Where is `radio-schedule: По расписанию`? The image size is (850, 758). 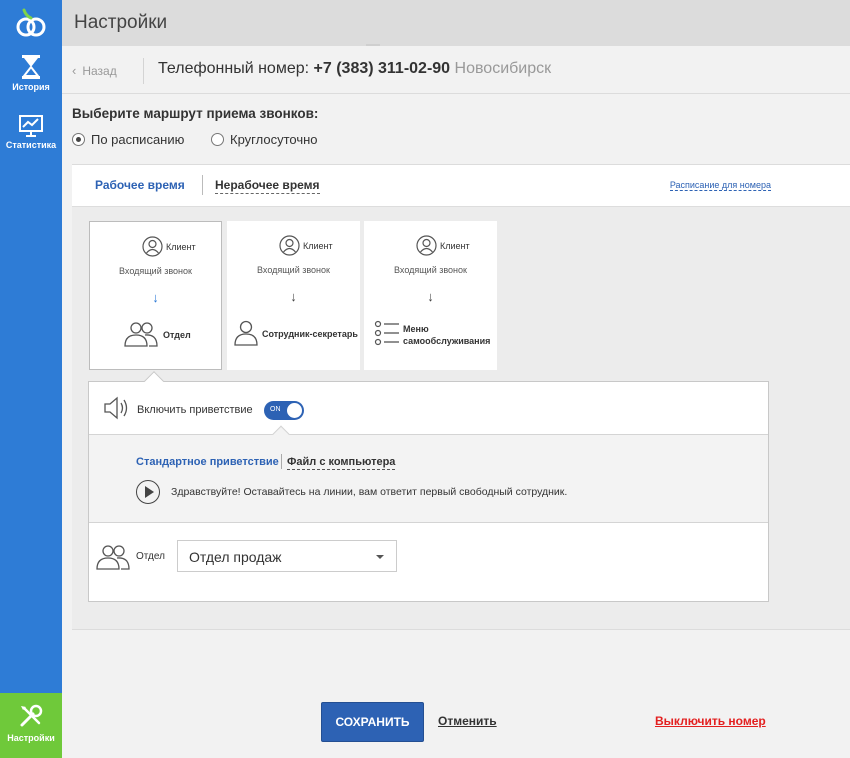 radio-schedule: По расписанию is located at coordinates (128, 139).